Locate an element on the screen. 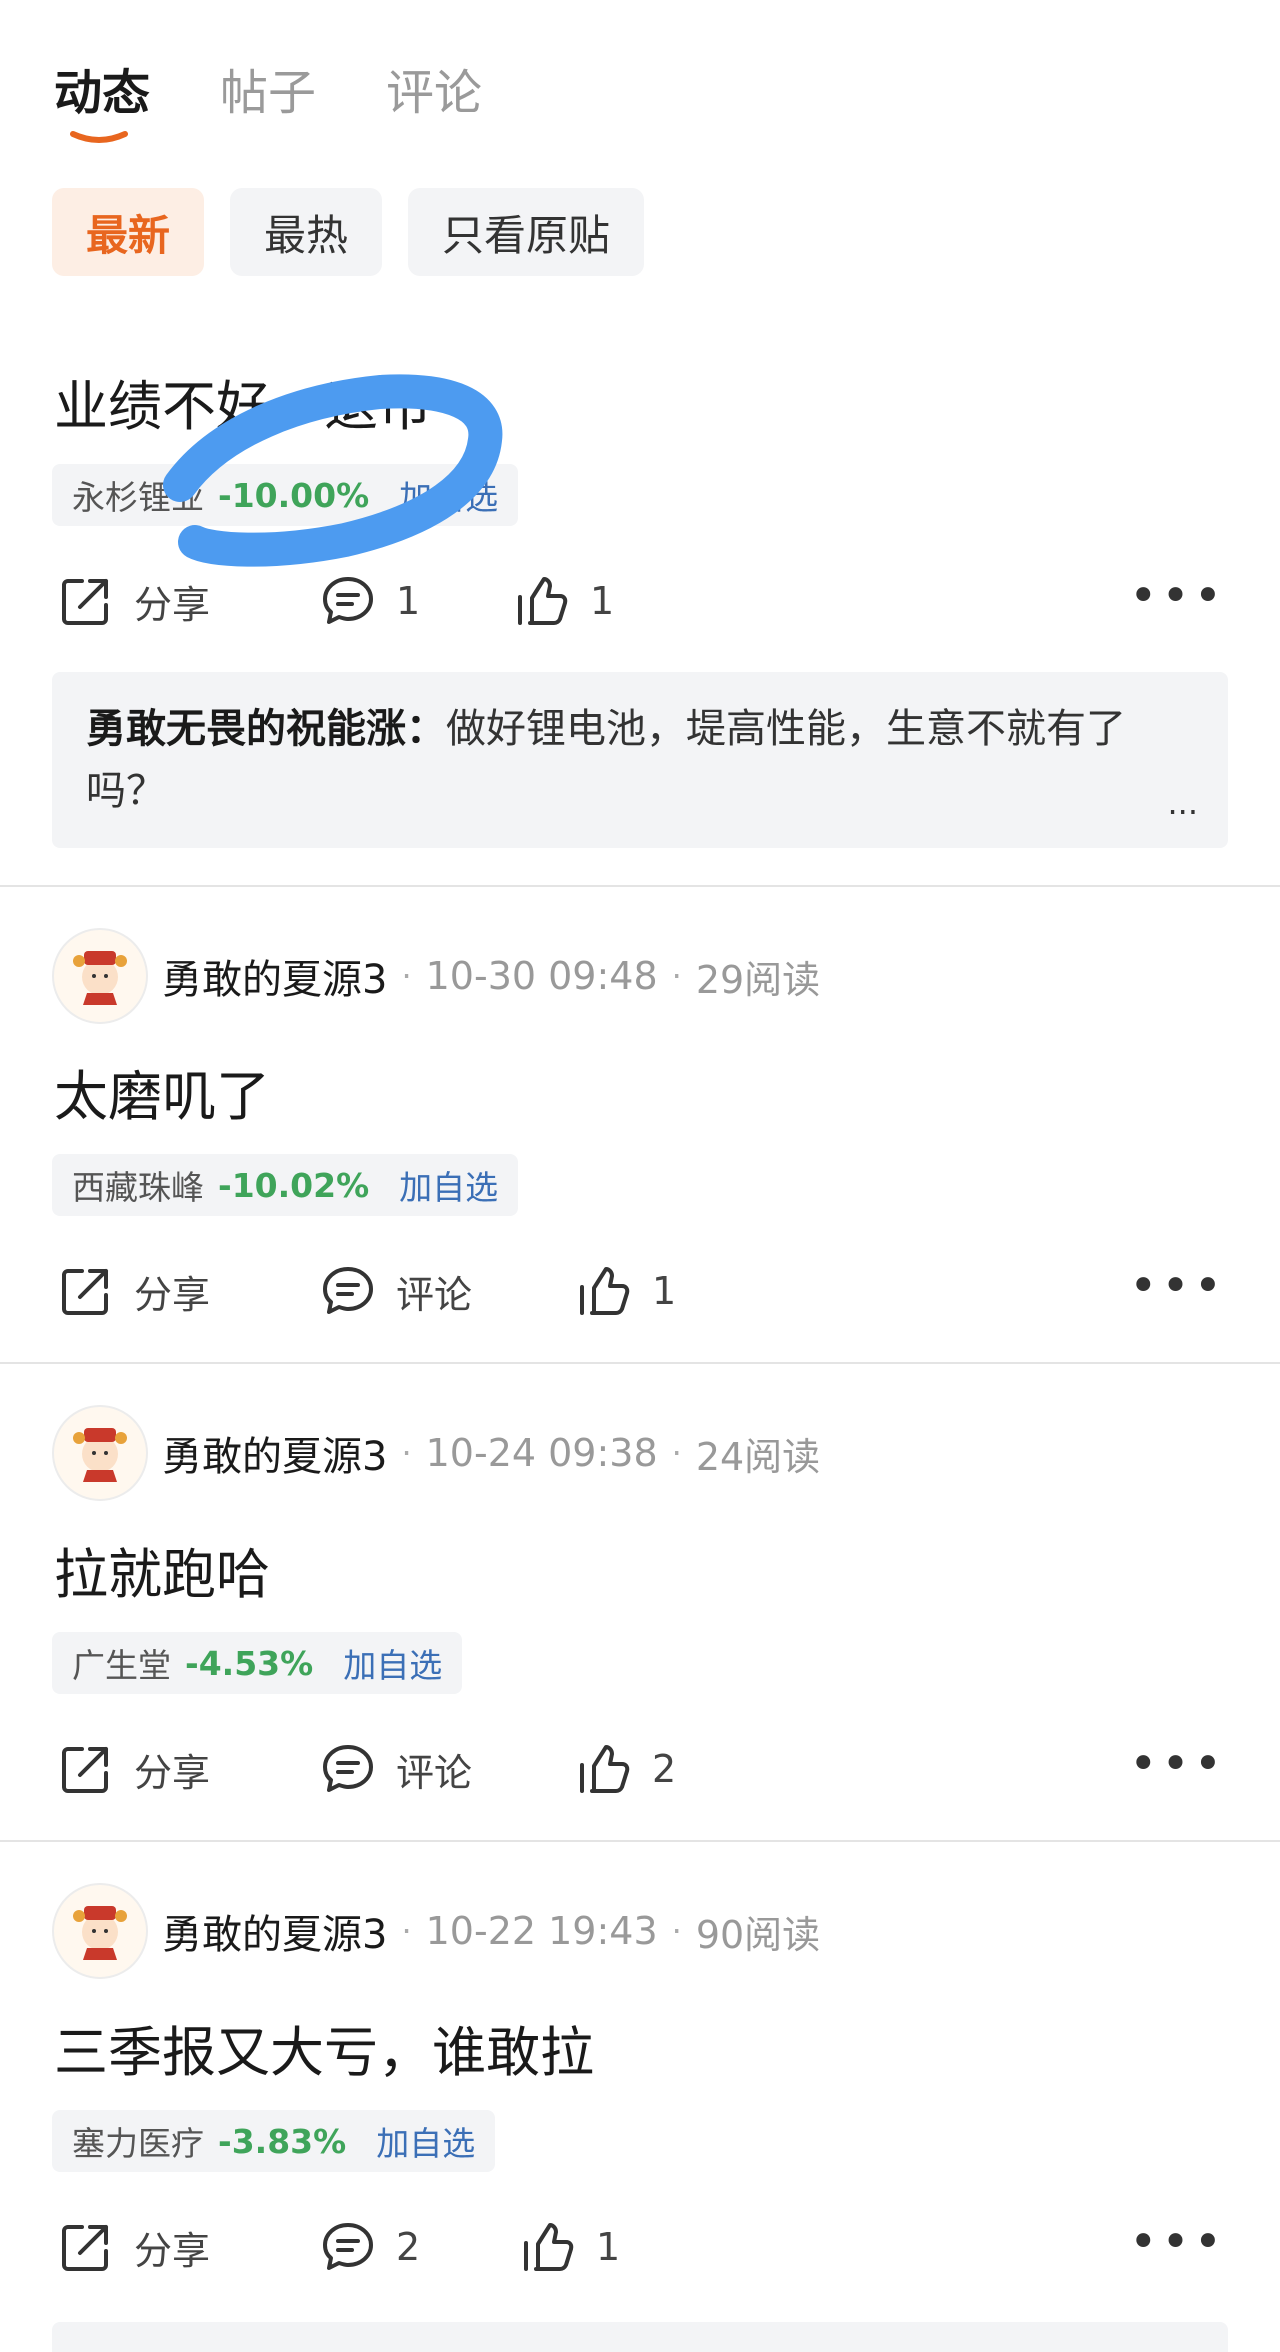 The image size is (1280, 2352). post-text: 太磨叽了 is located at coordinates (162, 1096).